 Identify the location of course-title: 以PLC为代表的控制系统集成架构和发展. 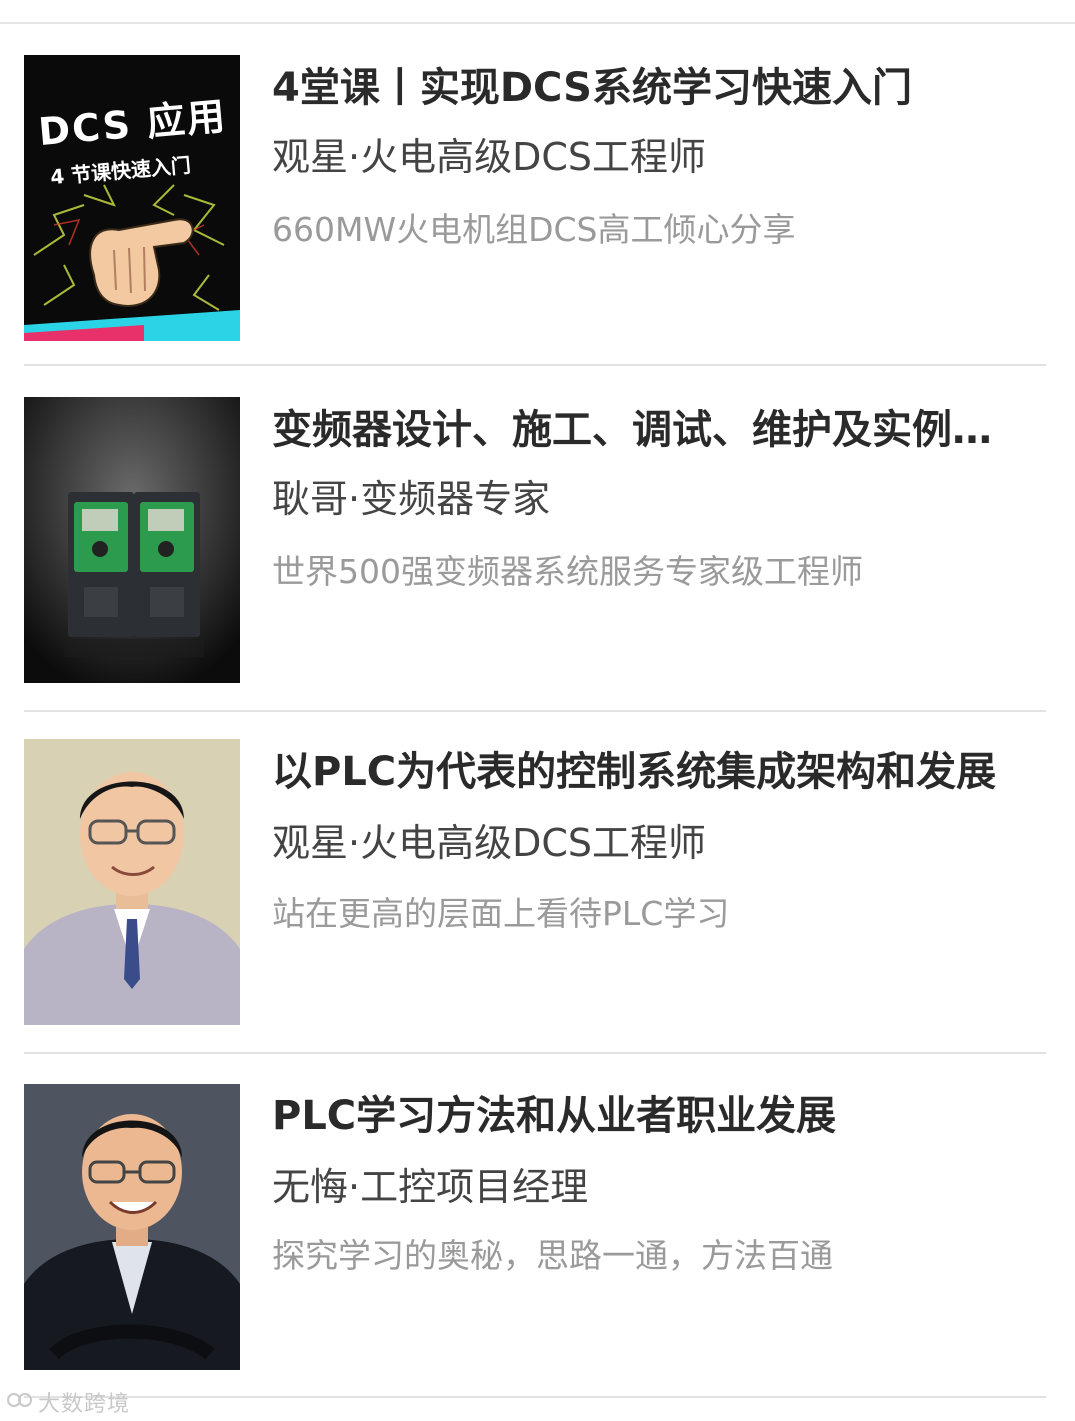
(652, 772).